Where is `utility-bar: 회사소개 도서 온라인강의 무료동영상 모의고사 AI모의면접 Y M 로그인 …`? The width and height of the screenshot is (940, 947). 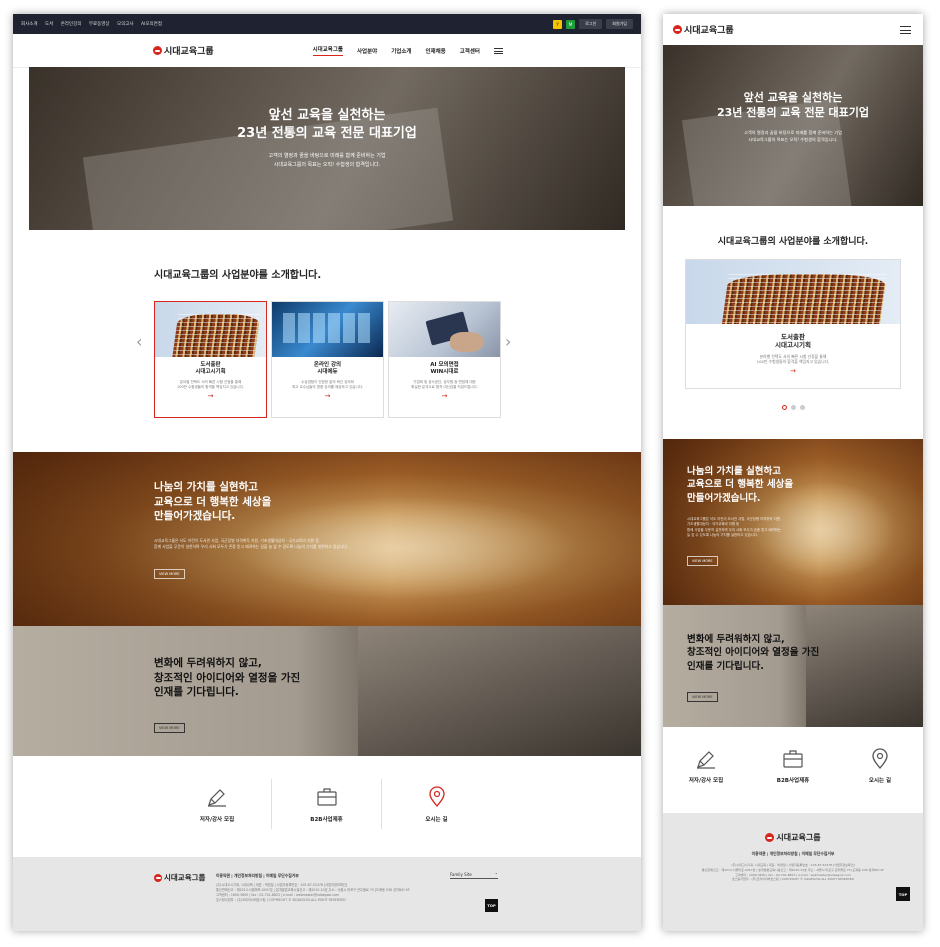
utility-bar: 회사소개 도서 온라인강의 무료동영상 모의고사 AI모의면접 Y M 로그인 … is located at coordinates (327, 24).